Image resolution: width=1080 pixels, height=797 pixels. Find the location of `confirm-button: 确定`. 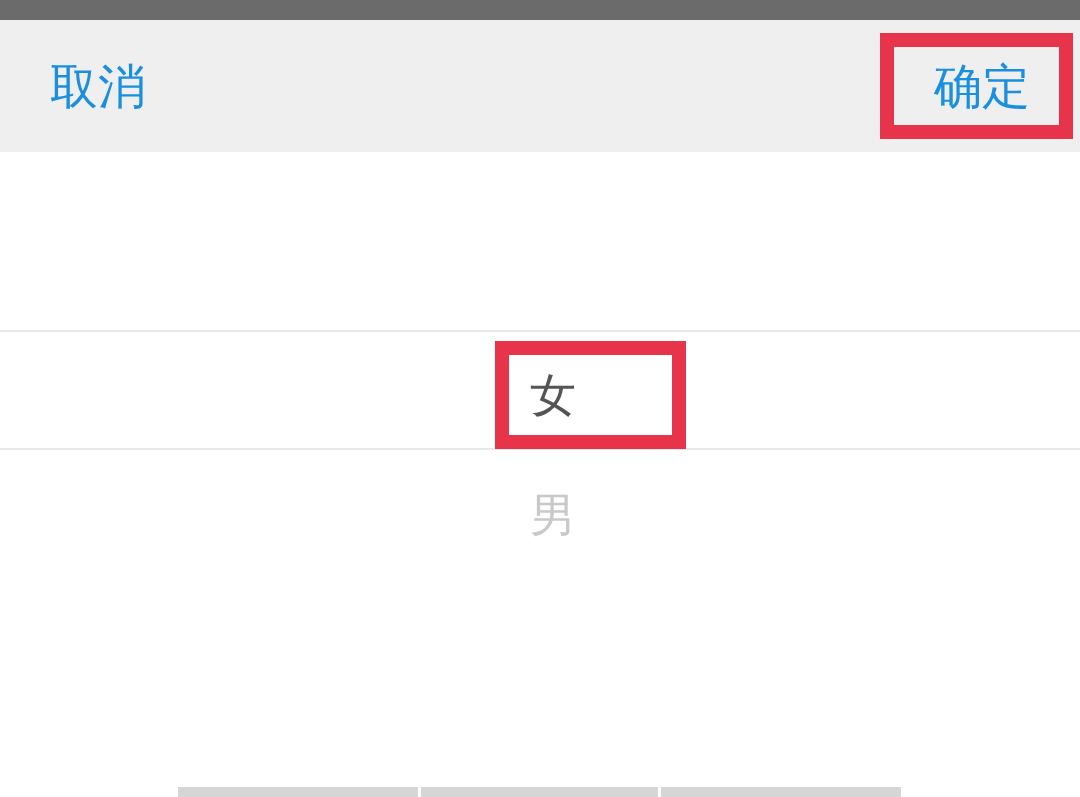

confirm-button: 确定 is located at coordinates (976, 86).